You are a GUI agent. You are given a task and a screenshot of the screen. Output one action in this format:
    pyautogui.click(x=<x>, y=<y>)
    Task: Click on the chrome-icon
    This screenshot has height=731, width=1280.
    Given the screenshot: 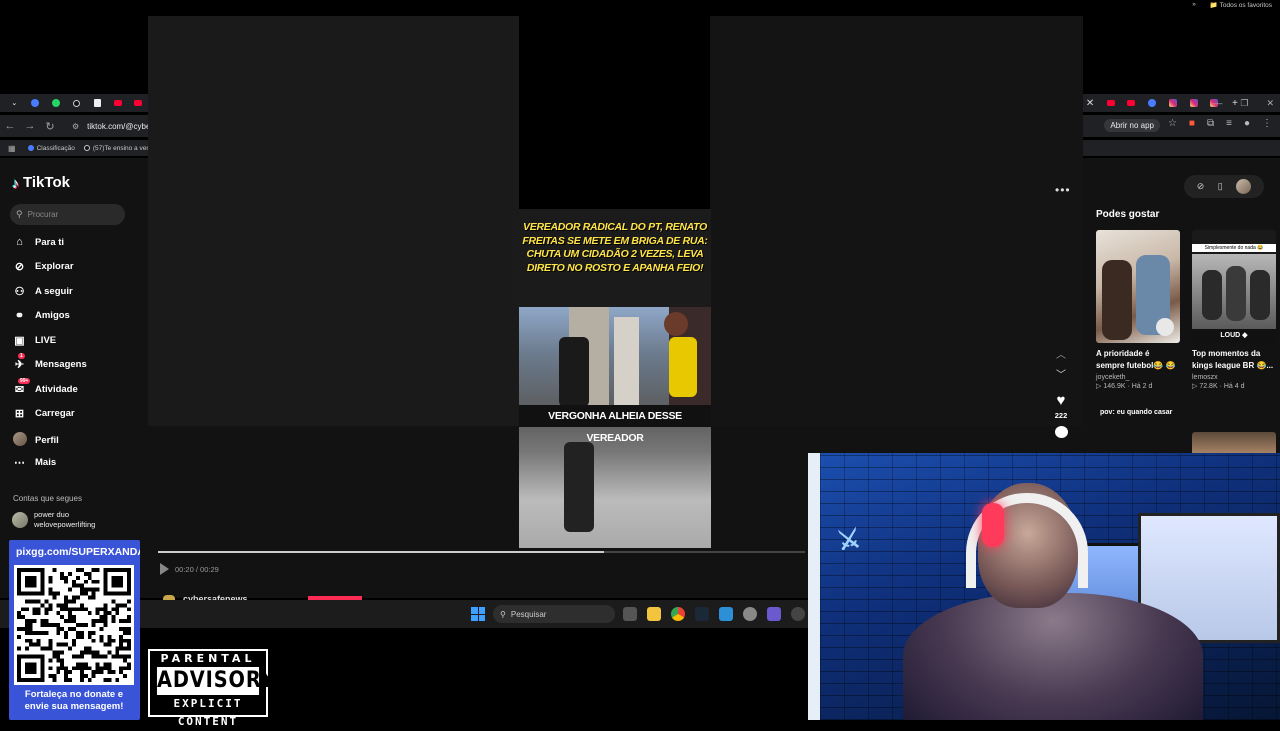 What is the action you would take?
    pyautogui.click(x=678, y=614)
    